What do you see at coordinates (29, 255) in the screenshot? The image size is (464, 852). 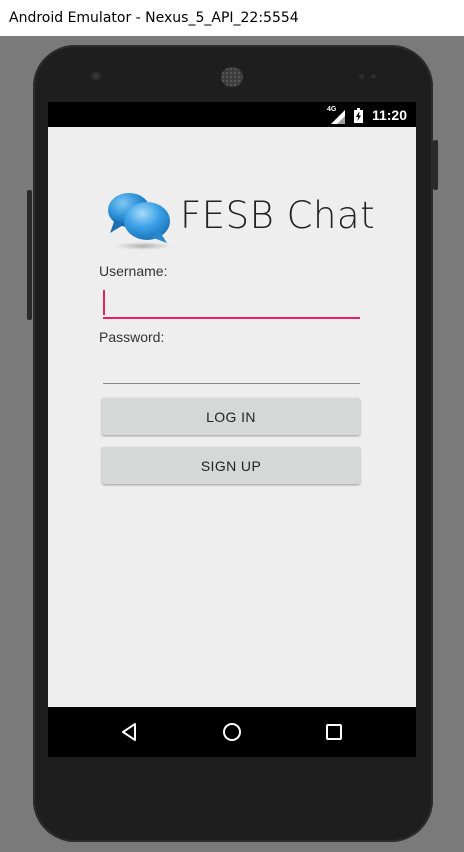 I see `volume-button` at bounding box center [29, 255].